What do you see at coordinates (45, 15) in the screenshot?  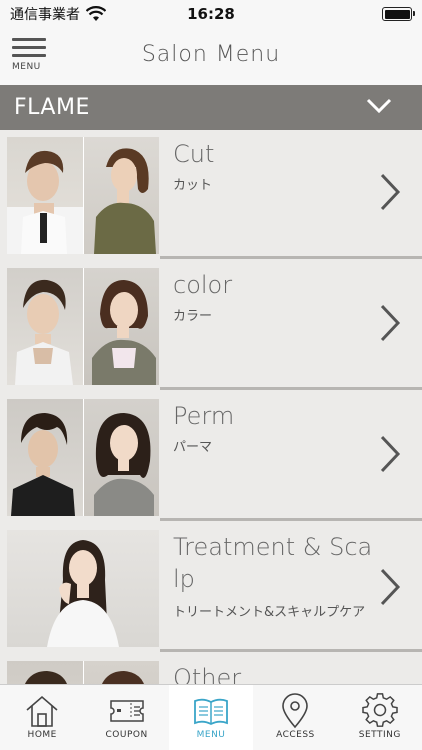 I see `carrier-name: 通信事業者` at bounding box center [45, 15].